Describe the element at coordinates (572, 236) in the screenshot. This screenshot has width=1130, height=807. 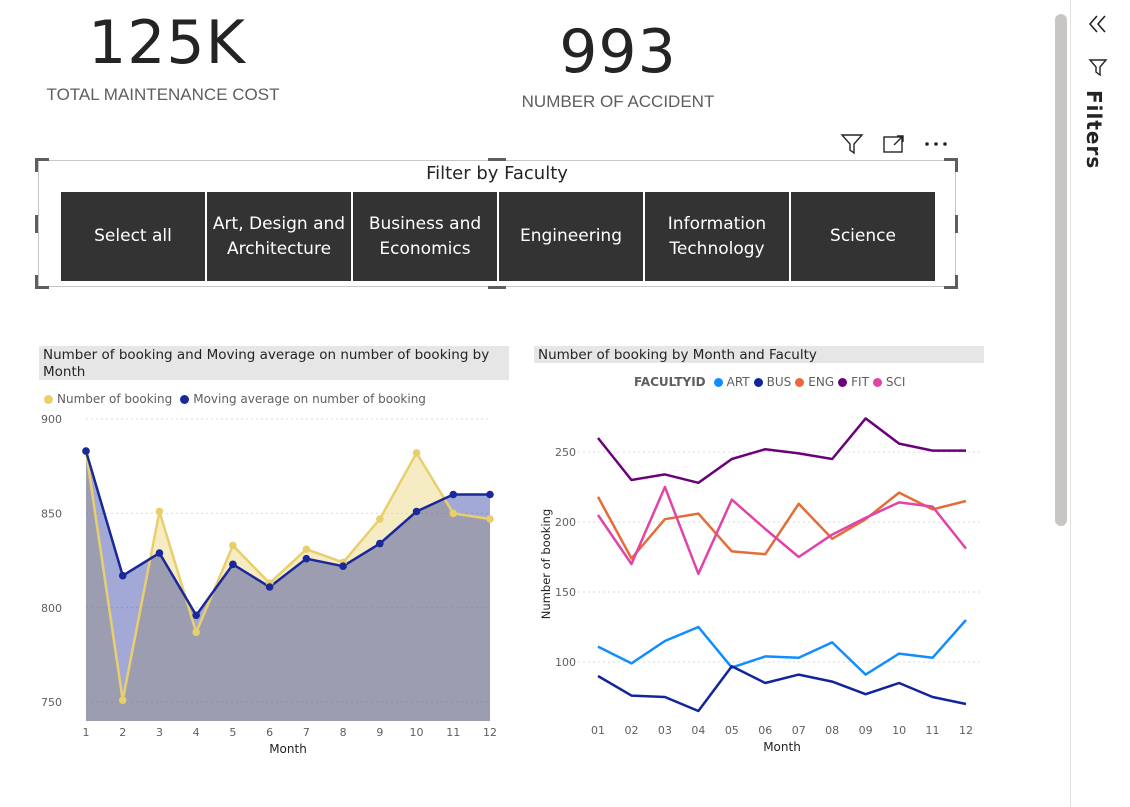
I see `slicer-button-engineering: Engineering` at that location.